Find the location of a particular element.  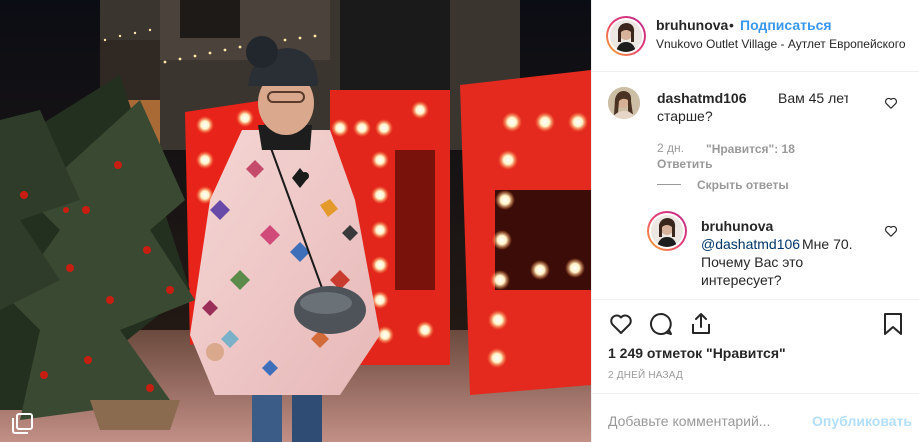

publish-button: Опубликовать is located at coordinates (862, 421).